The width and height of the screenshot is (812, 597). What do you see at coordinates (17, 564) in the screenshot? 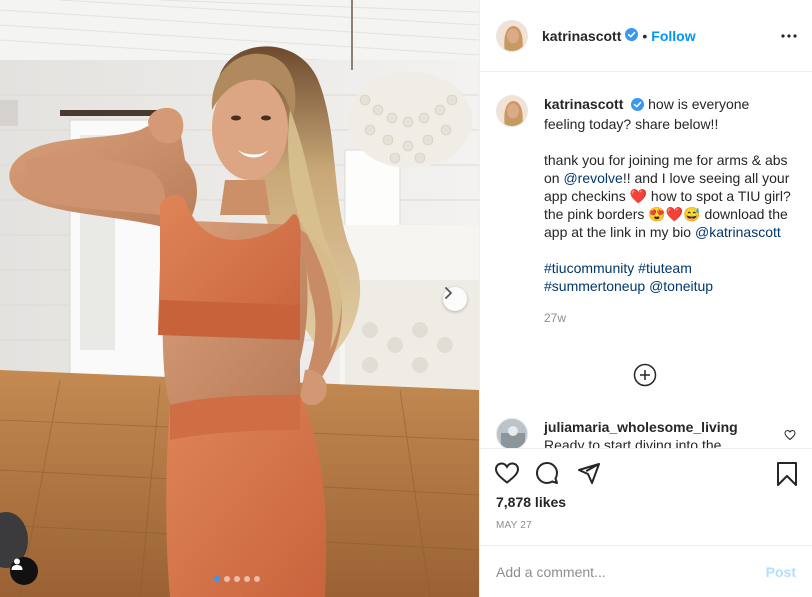
I see `user-tag-icon` at bounding box center [17, 564].